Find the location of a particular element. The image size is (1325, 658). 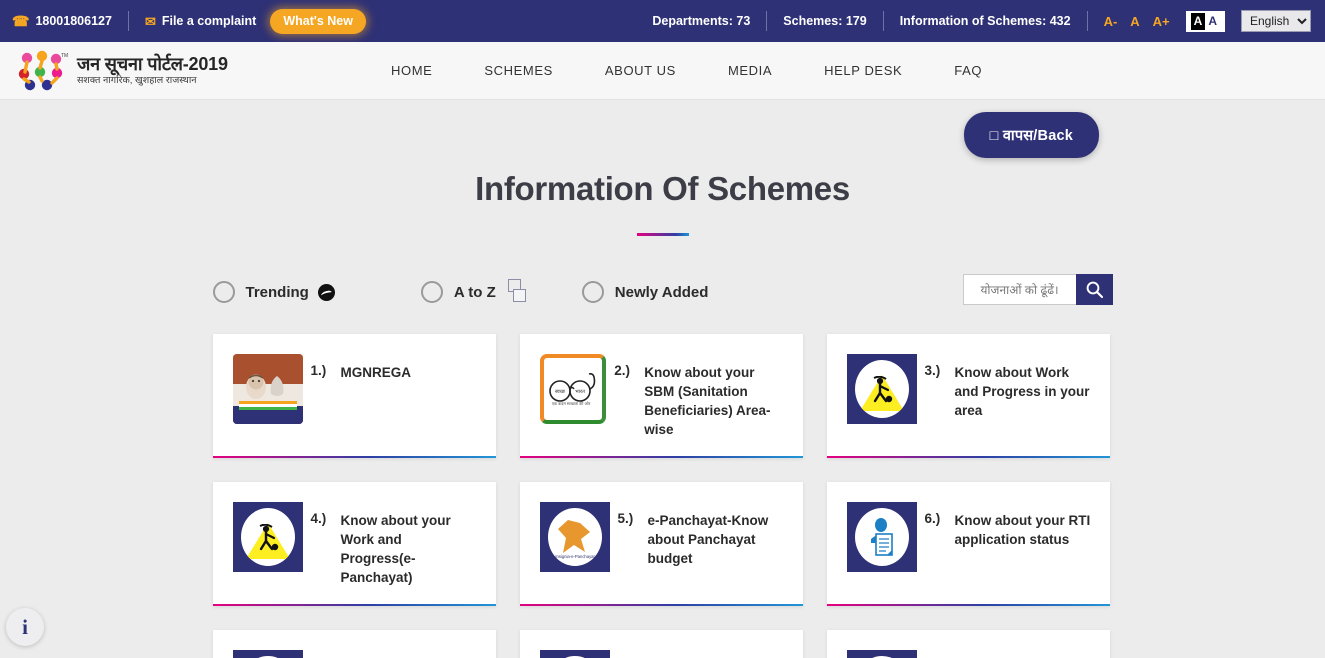

filter-option-newly-added: Newly Added is located at coordinates (645, 292).